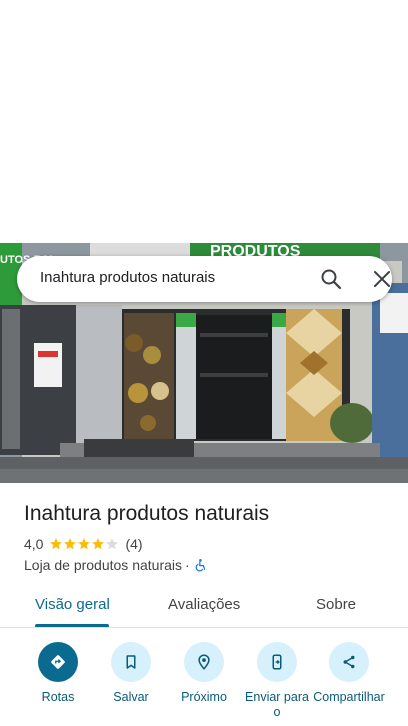 Image resolution: width=408 pixels, height=726 pixels. Describe the element at coordinates (131, 697) in the screenshot. I see `save-label: Salvar` at that location.